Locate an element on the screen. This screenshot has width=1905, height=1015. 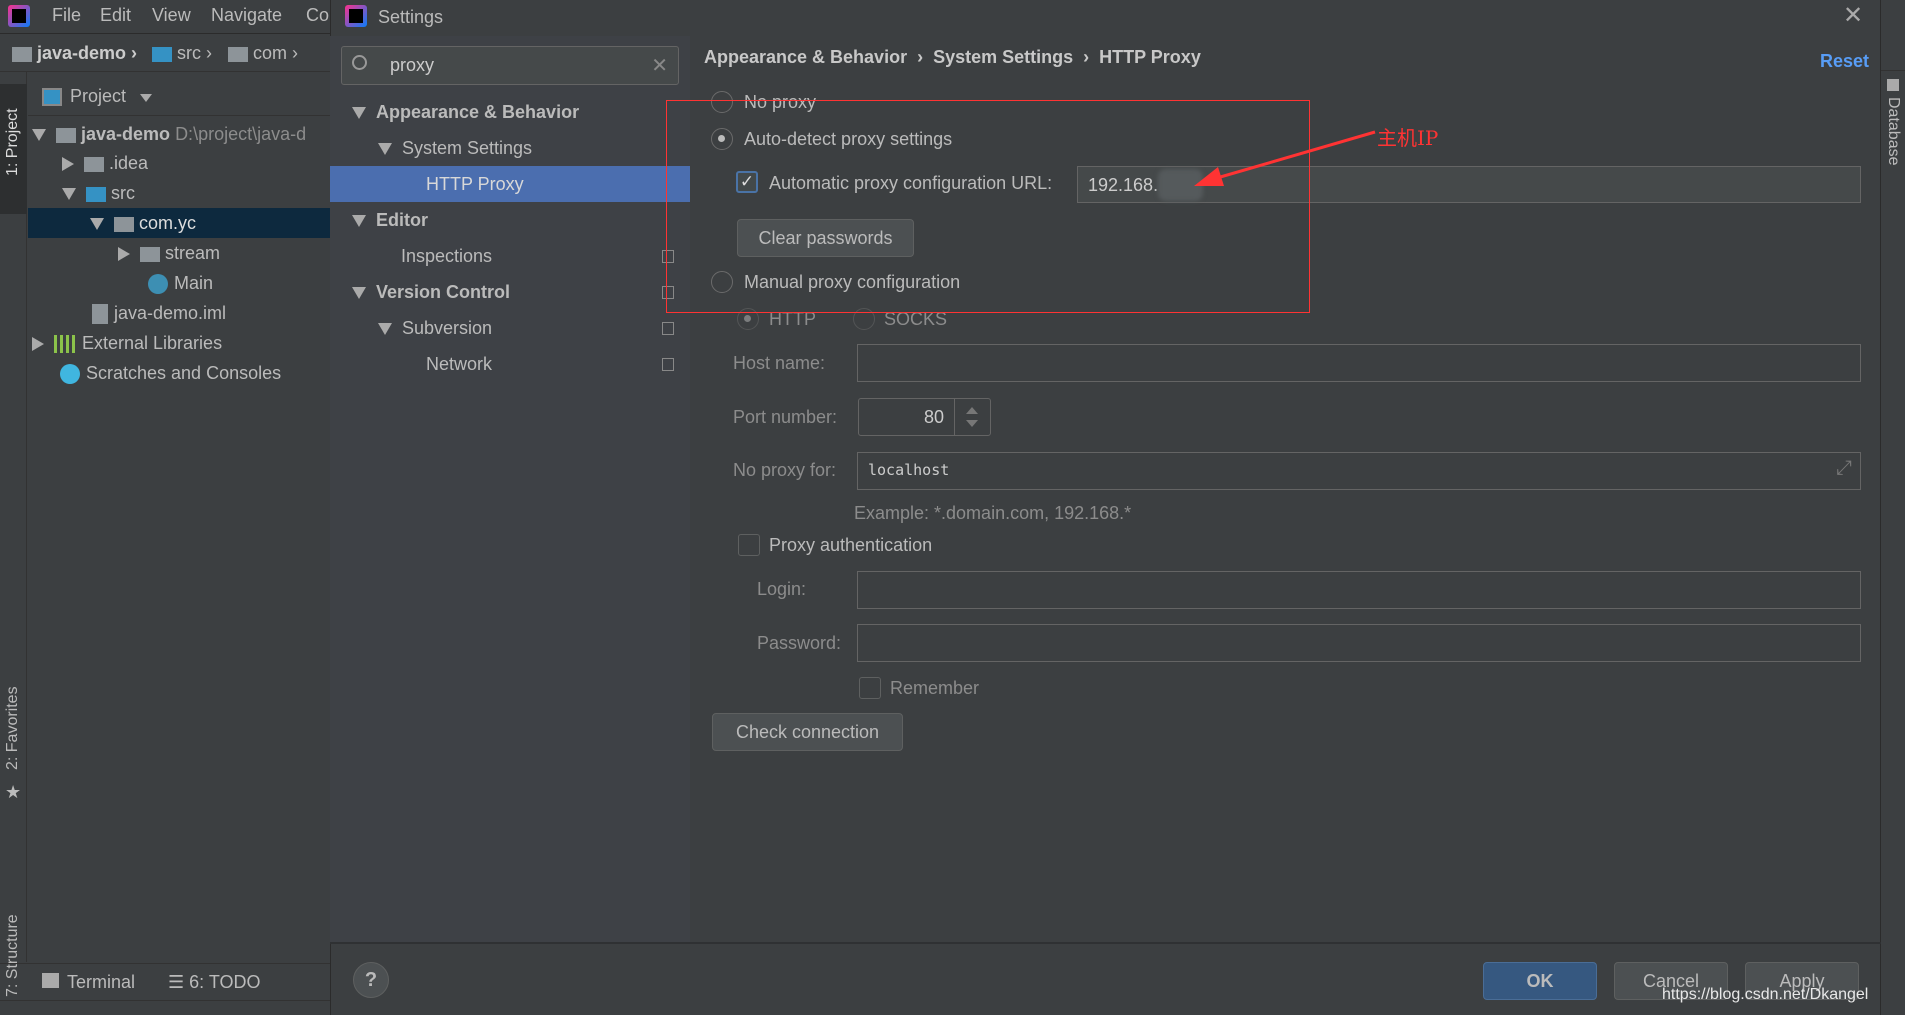
annotation-arrow-icon is located at coordinates (1285, 158).